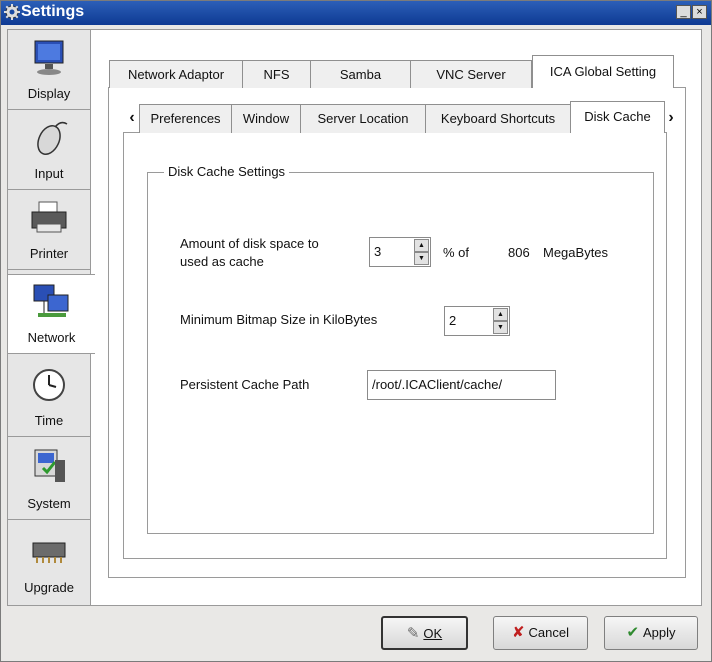  Describe the element at coordinates (471, 74) in the screenshot. I see `tab-vnc-server: VNC Server` at that location.